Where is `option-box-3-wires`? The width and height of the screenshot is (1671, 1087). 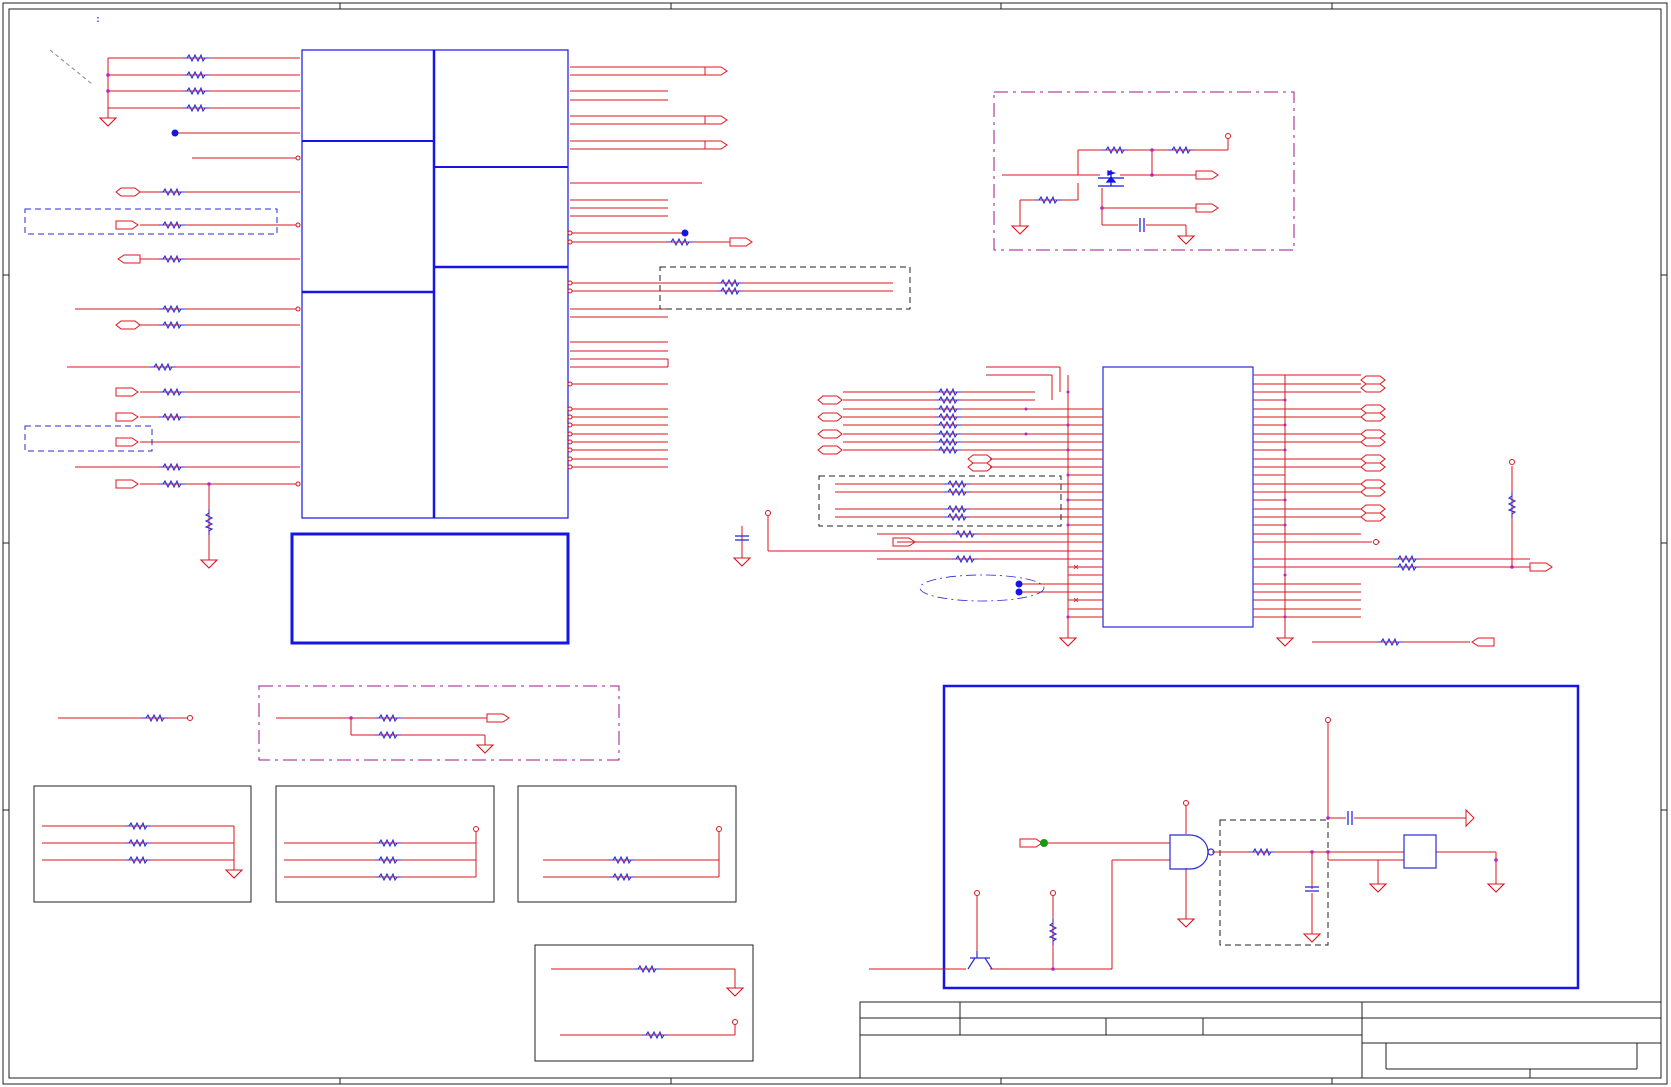
option-box-3-wires is located at coordinates (631, 855).